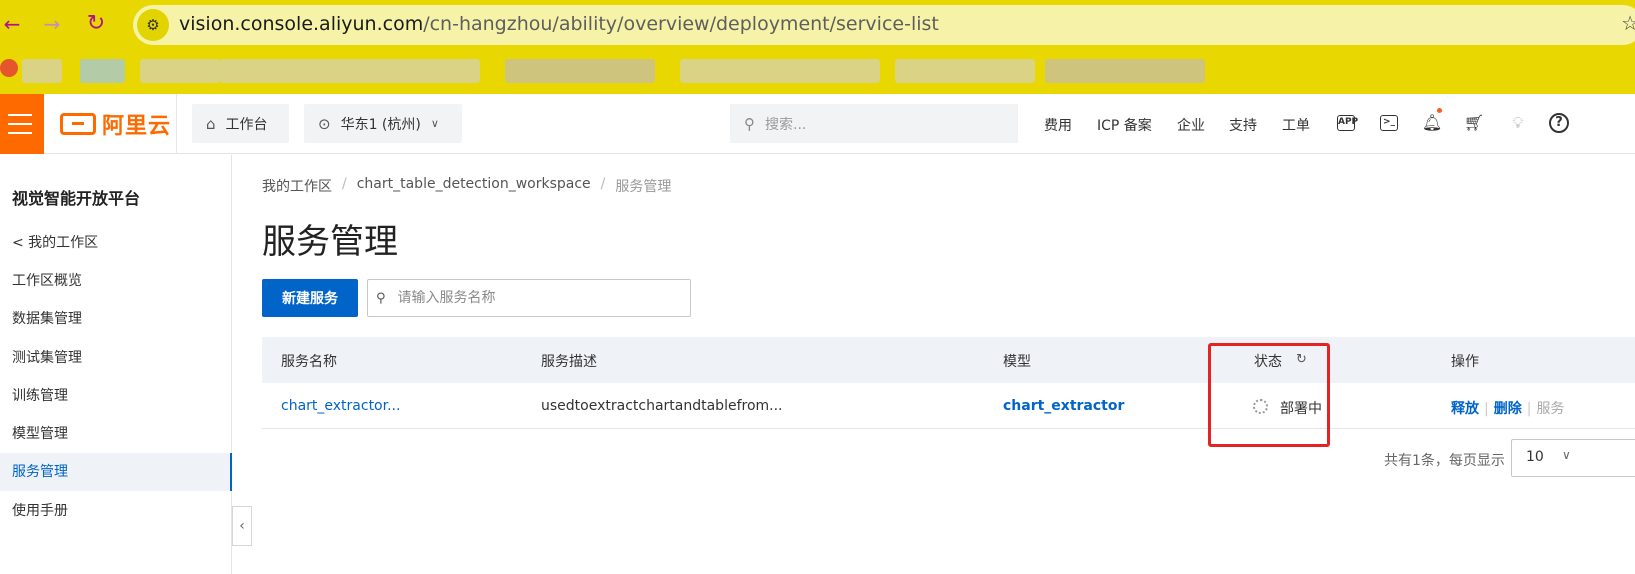  What do you see at coordinates (1432, 123) in the screenshot?
I see `bell-icon: 🔔︎` at bounding box center [1432, 123].